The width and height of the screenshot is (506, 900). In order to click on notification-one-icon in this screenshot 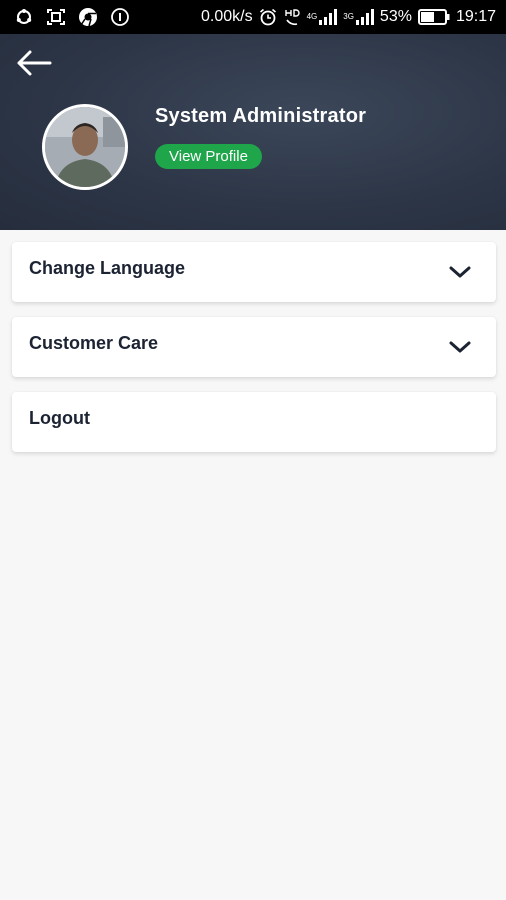, I will do `click(120, 17)`.